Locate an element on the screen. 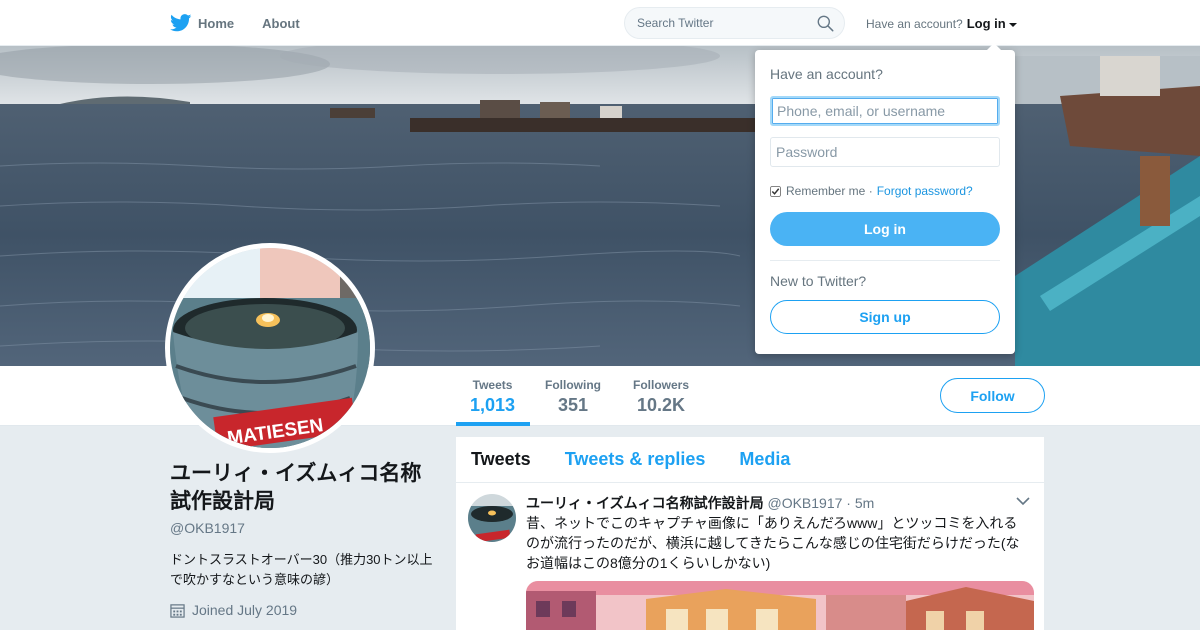 The height and width of the screenshot is (630, 1200). remember-me-label: Remember me · is located at coordinates (829, 191).